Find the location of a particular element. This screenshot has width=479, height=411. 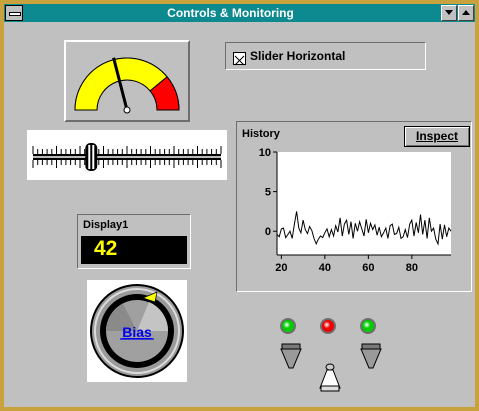

horizontal-slider is located at coordinates (127, 155).